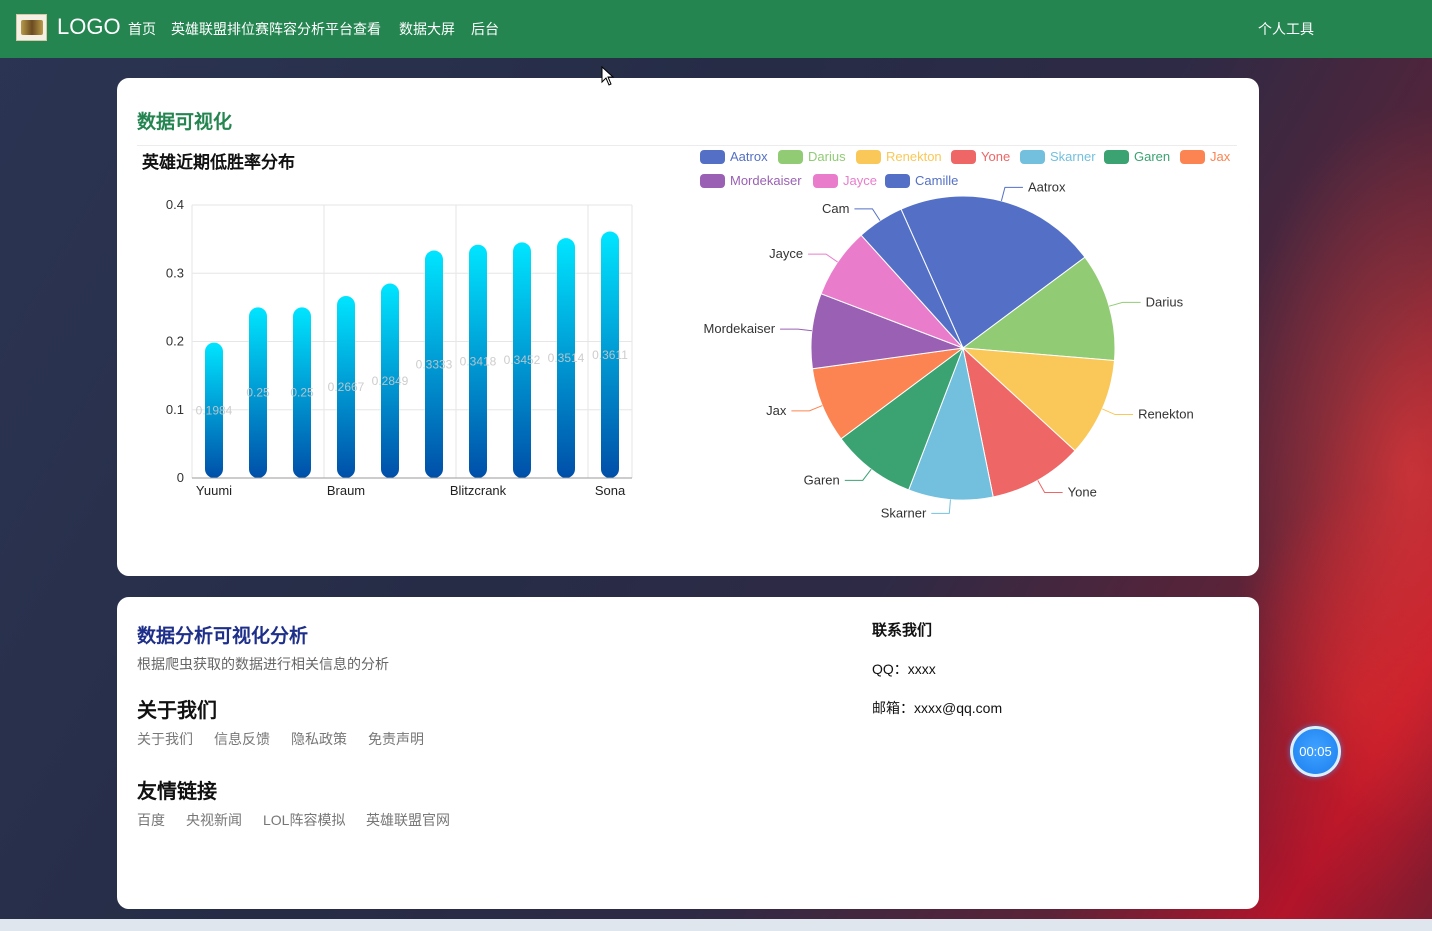  I want to click on legend-item-garen: Garen, so click(1137, 156).